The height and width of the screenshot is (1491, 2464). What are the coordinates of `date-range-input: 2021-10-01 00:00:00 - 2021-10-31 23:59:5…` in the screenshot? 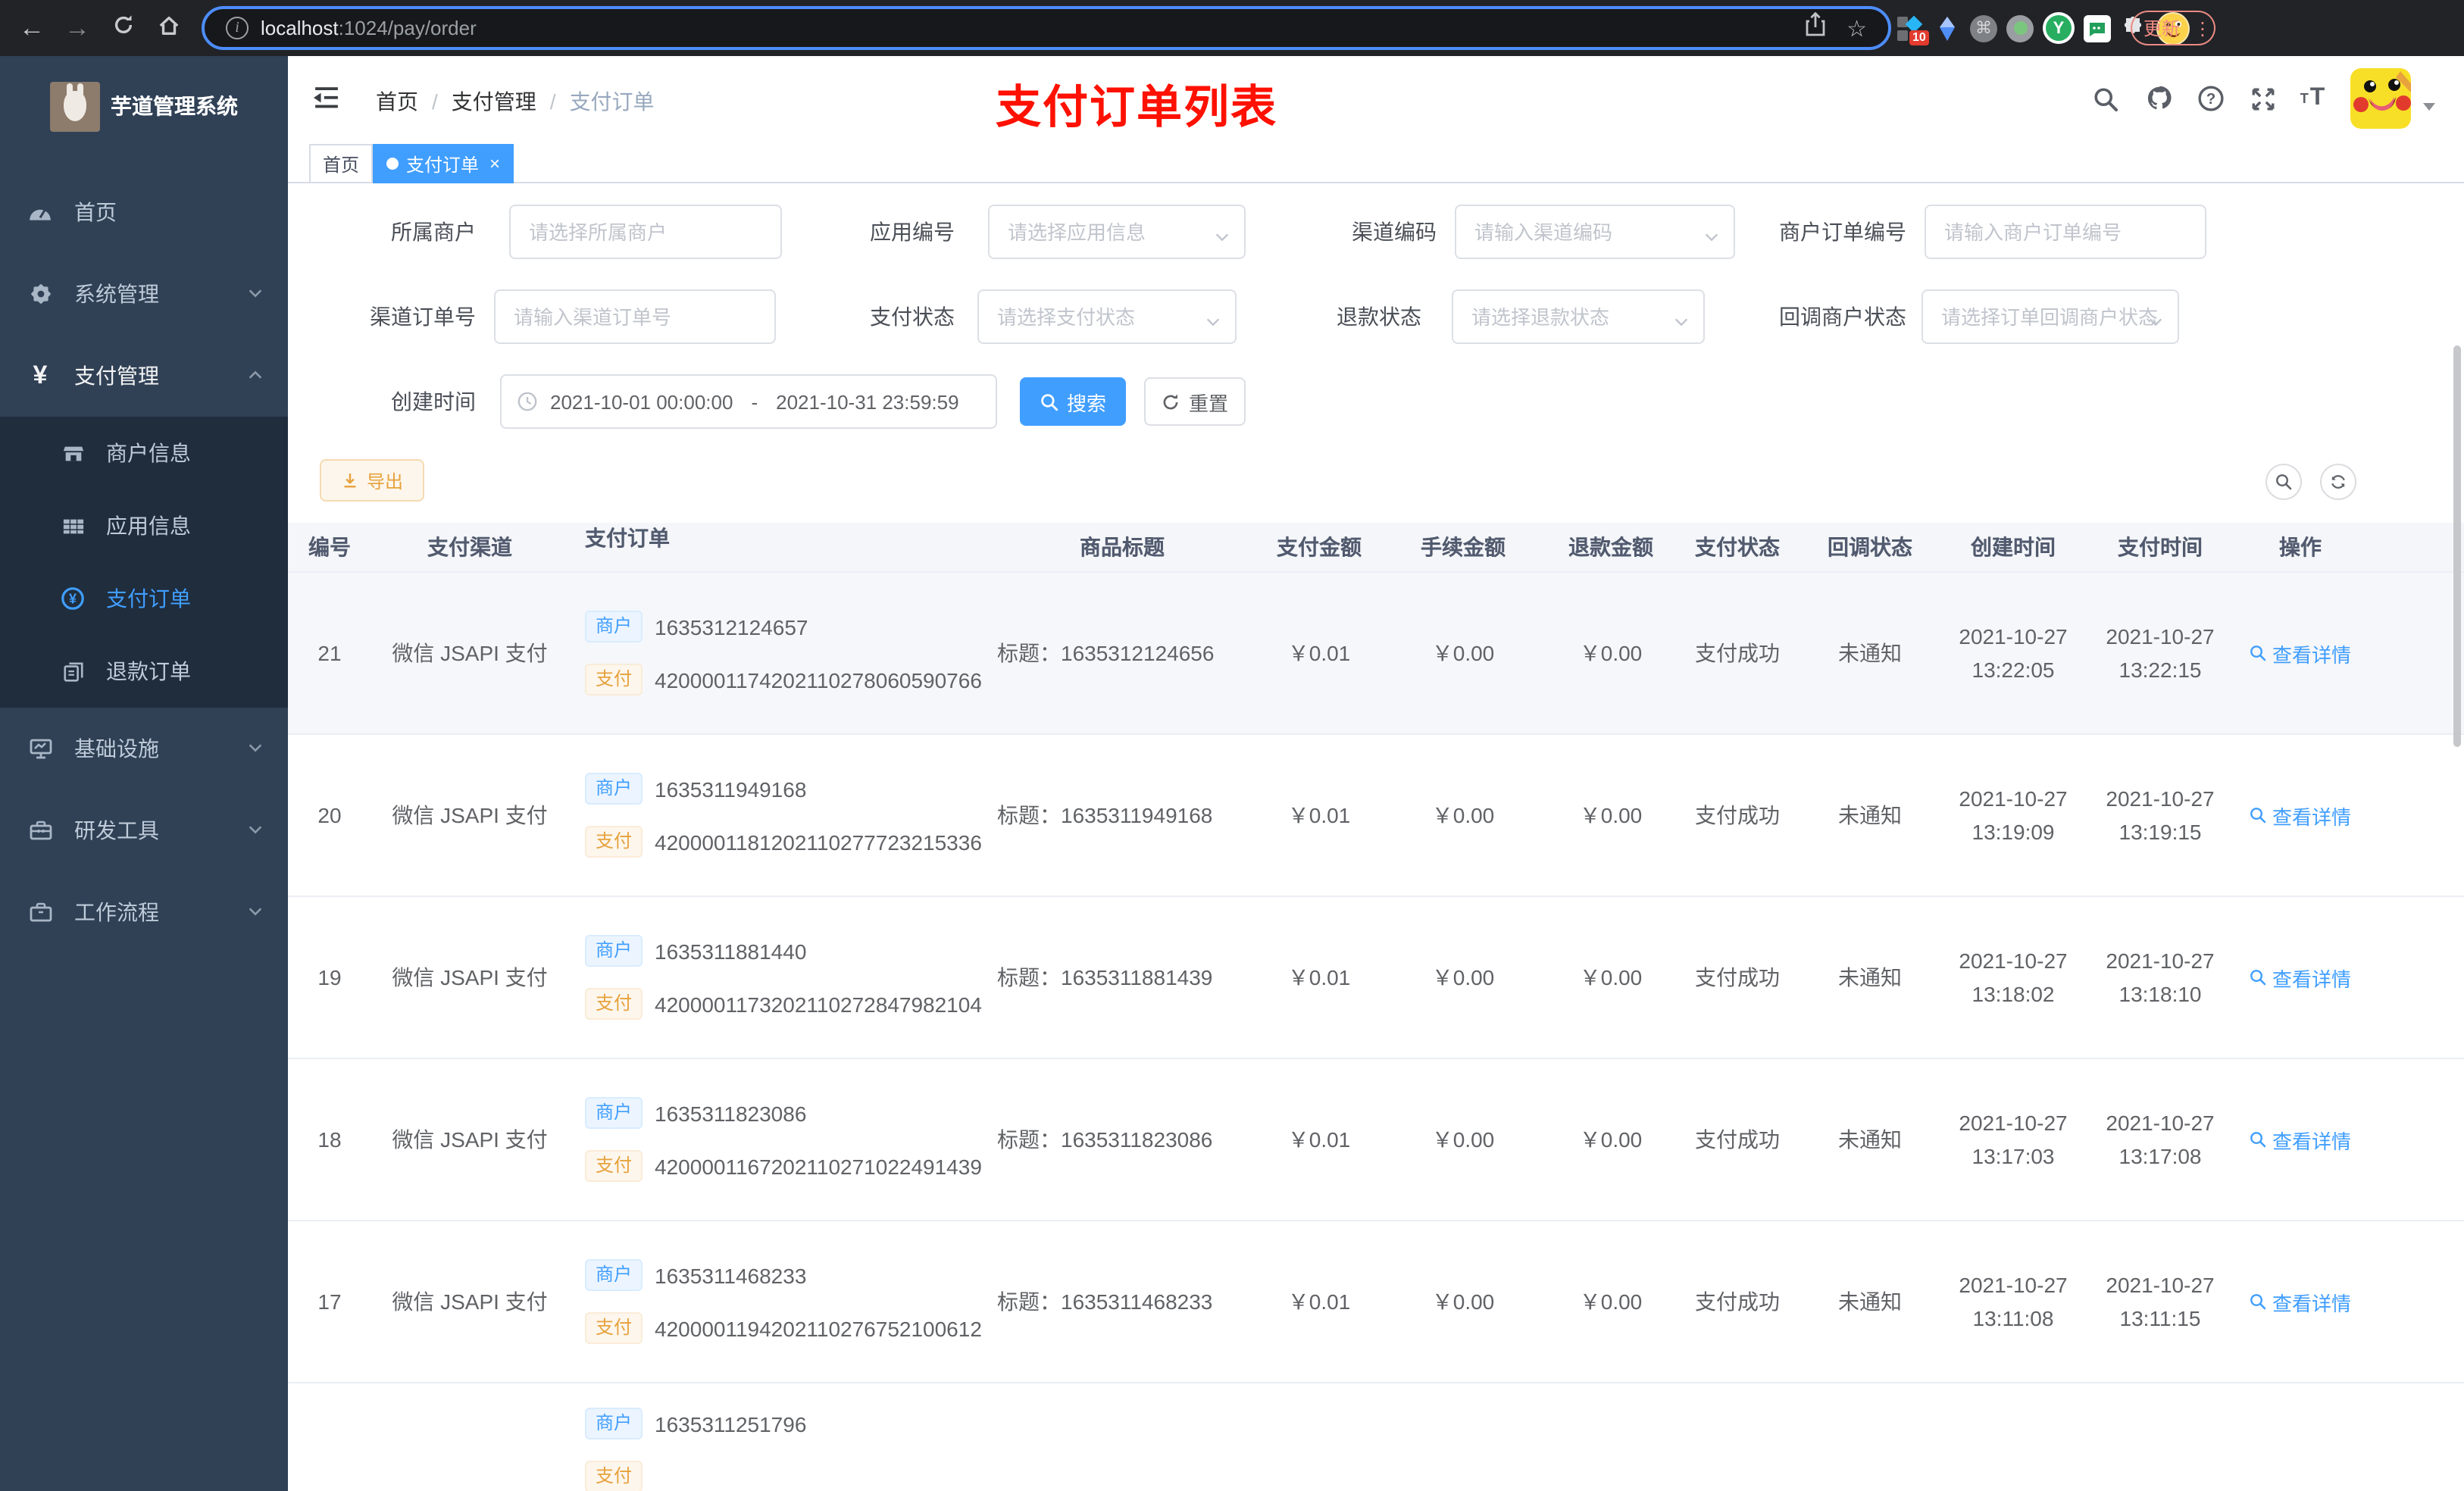 It's located at (748, 401).